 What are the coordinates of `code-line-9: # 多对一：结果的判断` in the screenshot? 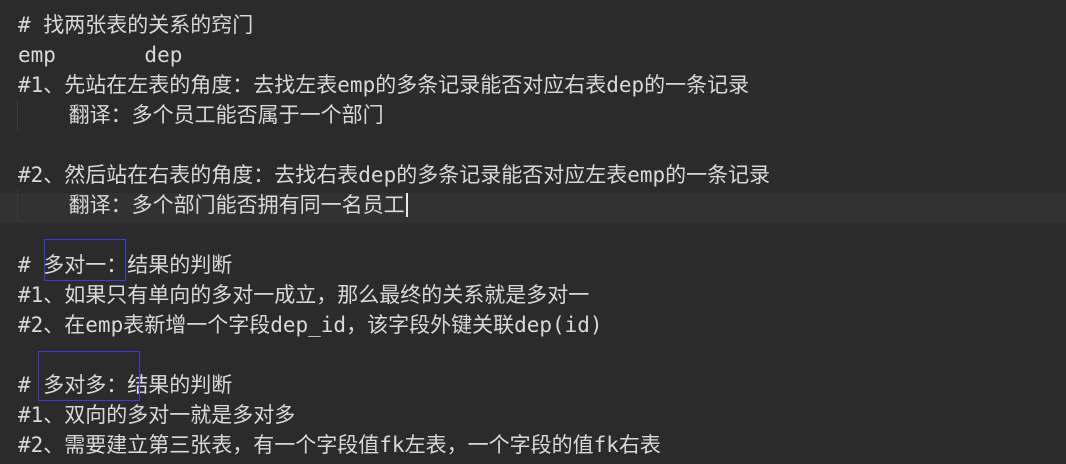 It's located at (125, 265).